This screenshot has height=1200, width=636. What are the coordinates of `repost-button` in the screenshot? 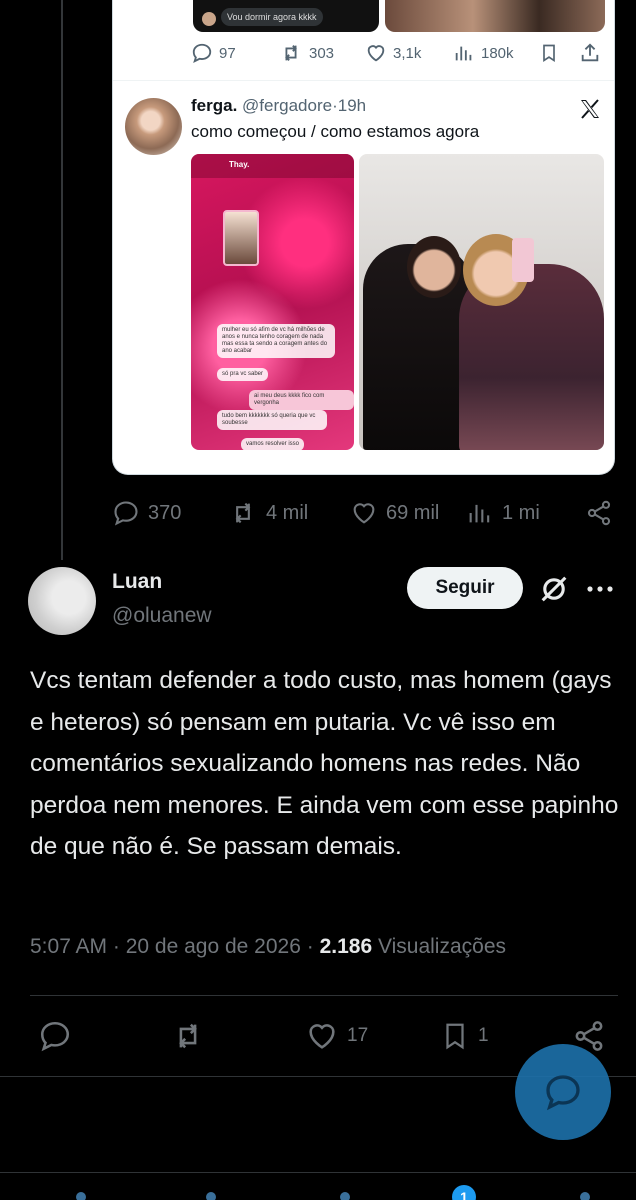 It's located at (188, 1036).